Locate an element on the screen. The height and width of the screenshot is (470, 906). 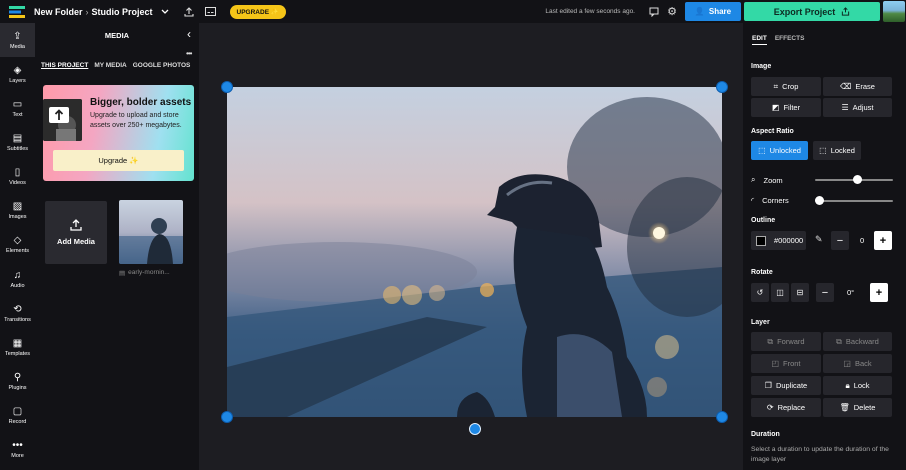
rotate-handle-icon is located at coordinates (475, 429).